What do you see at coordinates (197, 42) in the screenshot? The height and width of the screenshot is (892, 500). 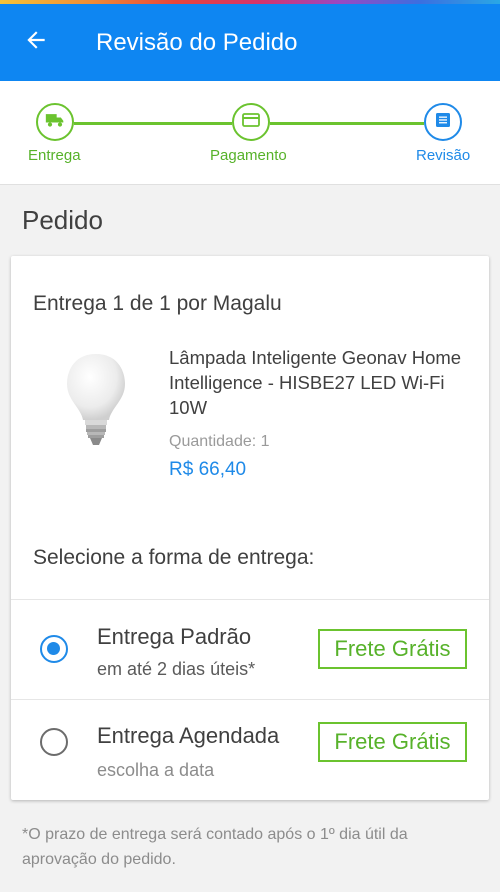 I see `page-title: Revisão do Pedido` at bounding box center [197, 42].